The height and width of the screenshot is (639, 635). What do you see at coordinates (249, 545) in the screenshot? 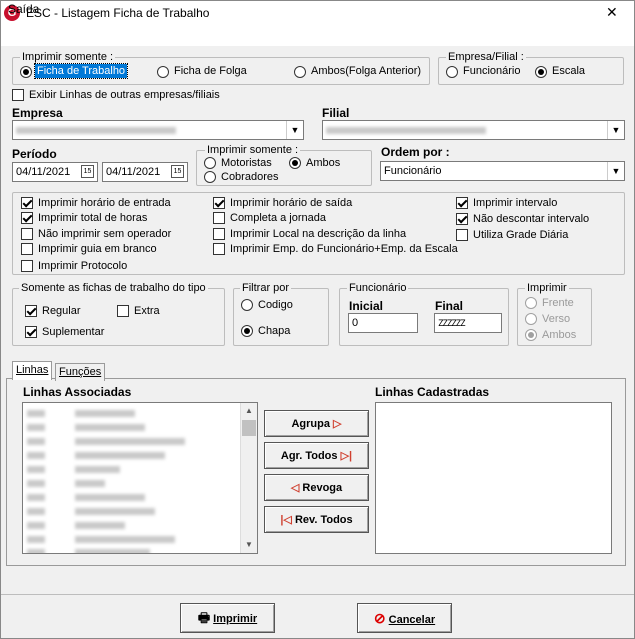
I see `scroll-down-icon: ▼` at bounding box center [249, 545].